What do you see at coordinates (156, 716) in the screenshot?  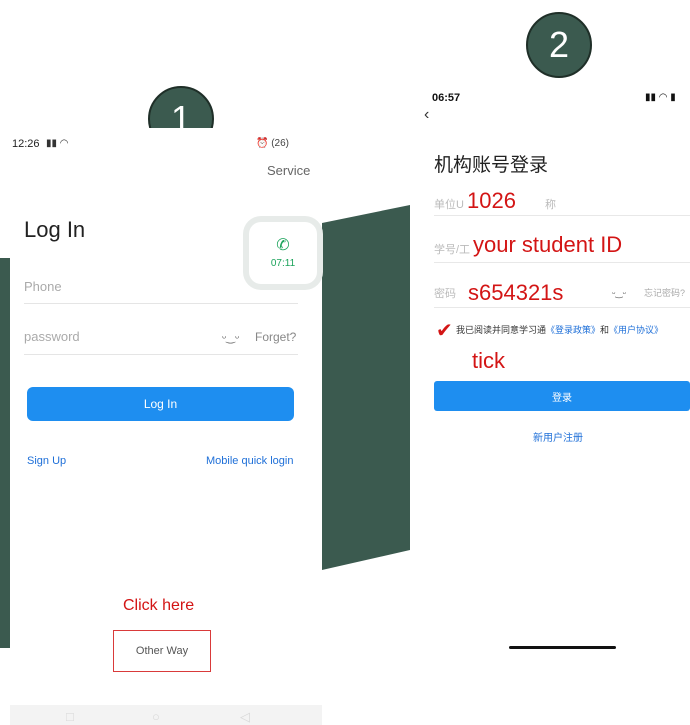 I see `home-icon: ○` at bounding box center [156, 716].